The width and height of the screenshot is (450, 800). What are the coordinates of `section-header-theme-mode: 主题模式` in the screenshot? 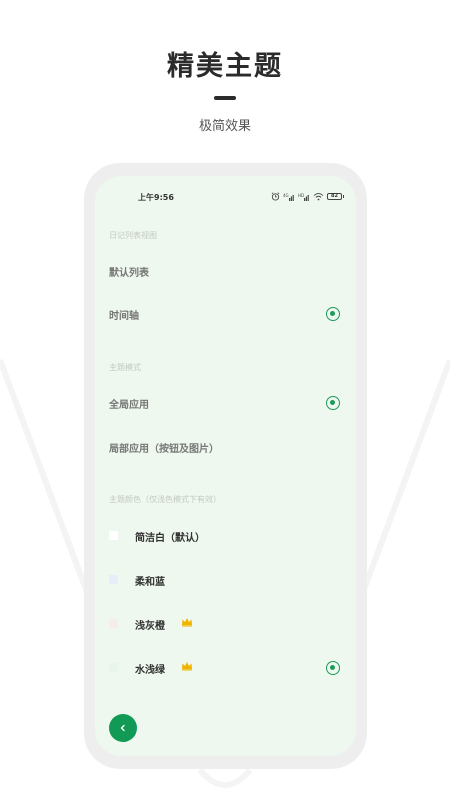 It's located at (125, 367).